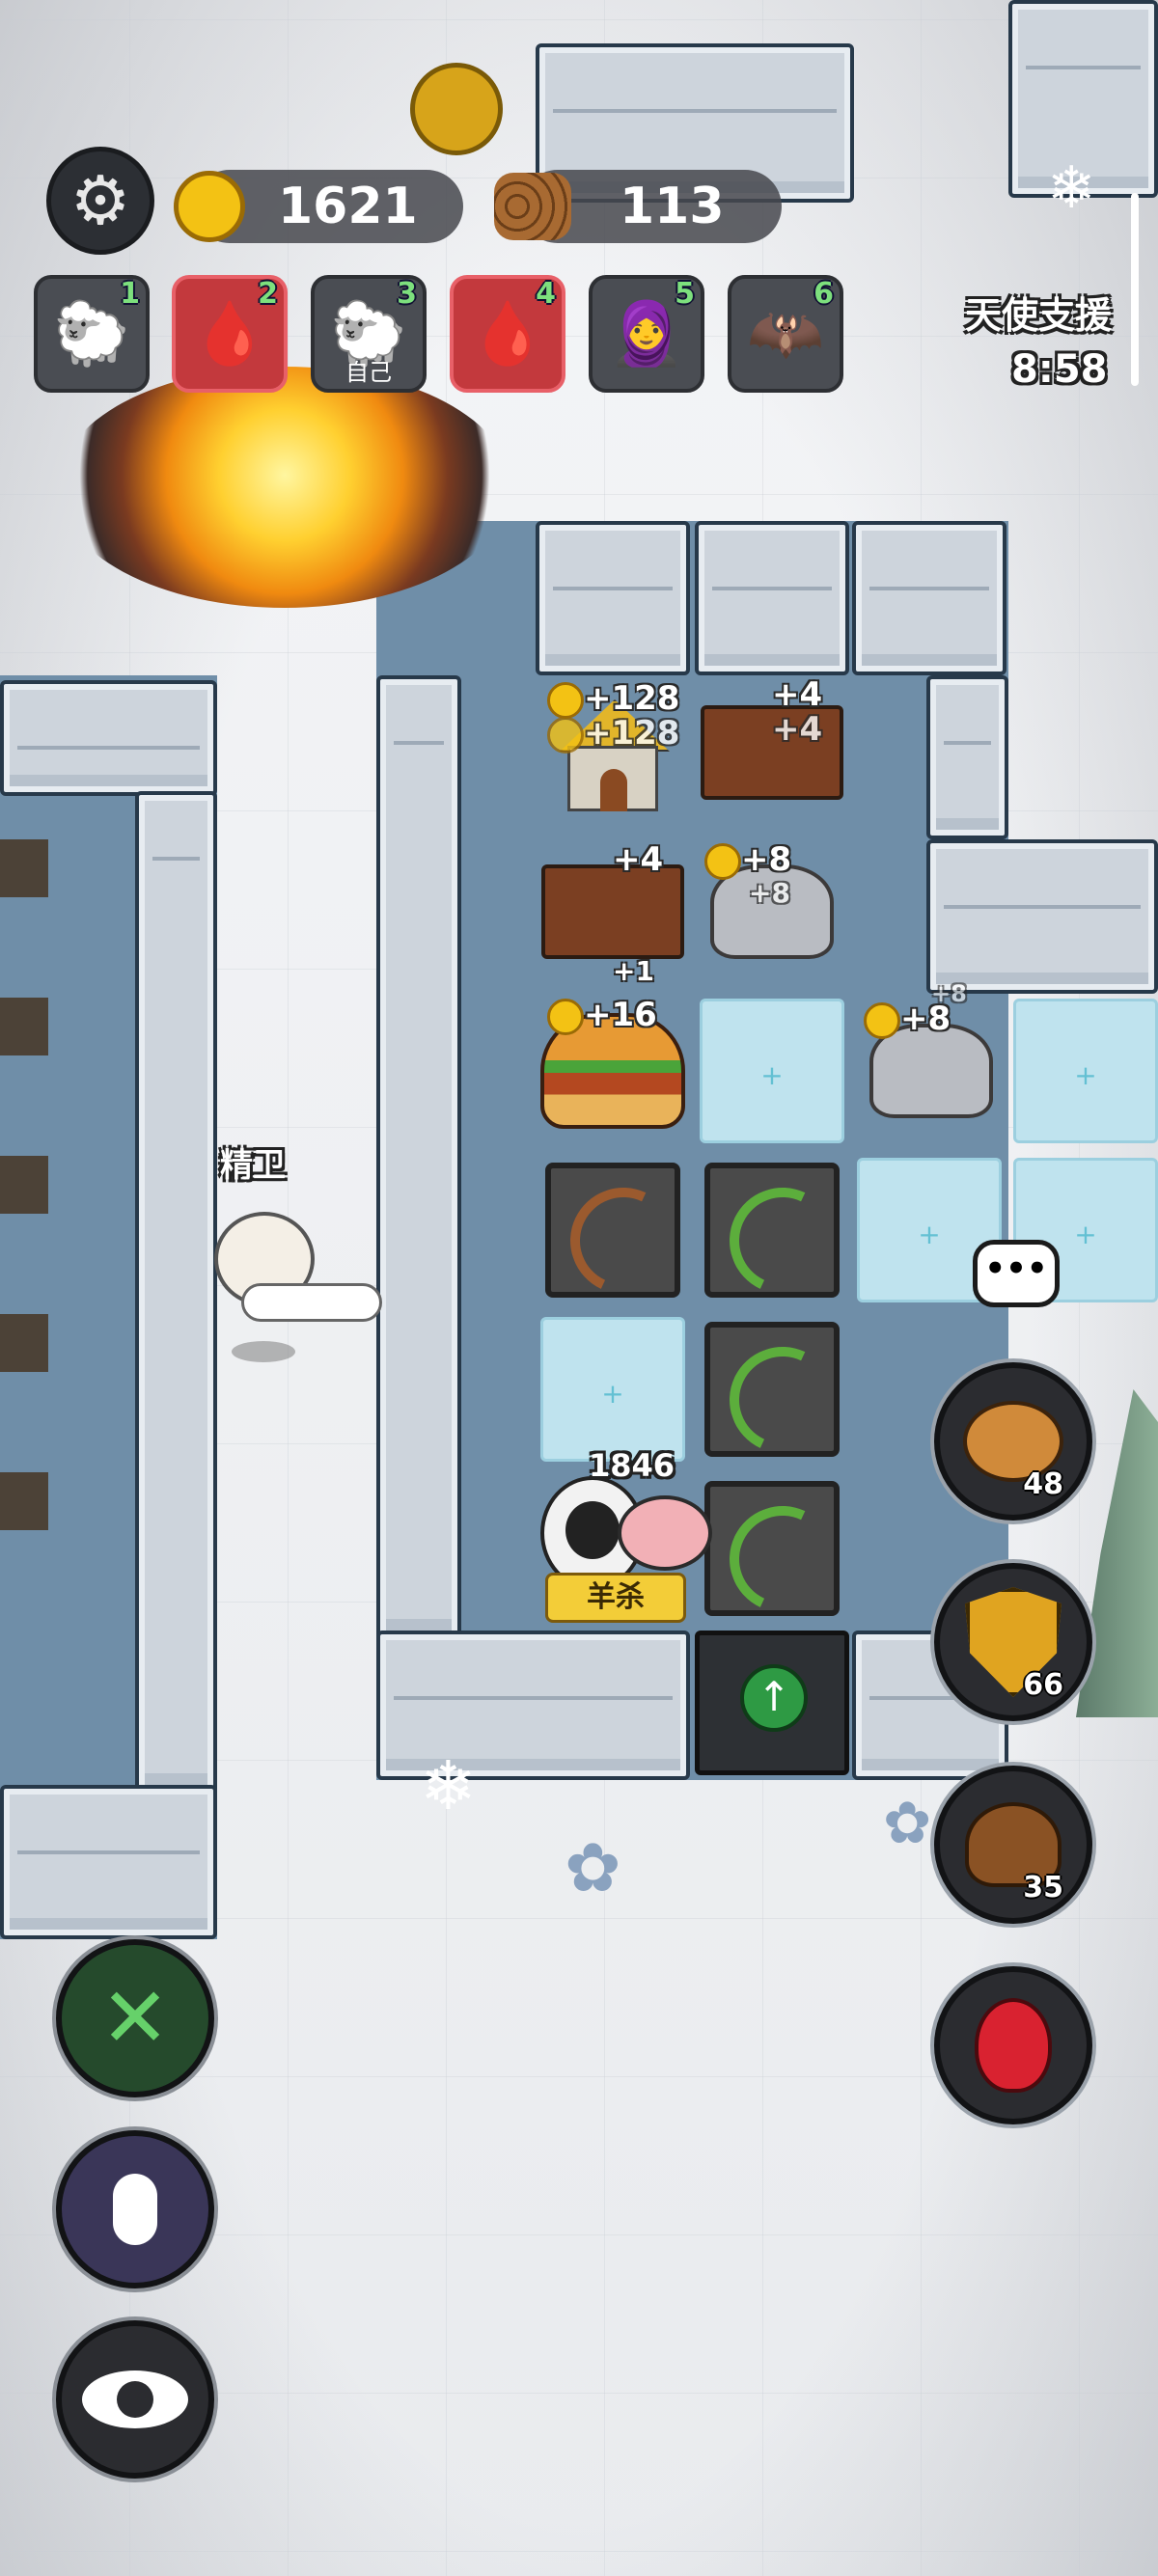 Image resolution: width=1158 pixels, height=2576 pixels. I want to click on gold-yield-label: +16, so click(620, 1015).